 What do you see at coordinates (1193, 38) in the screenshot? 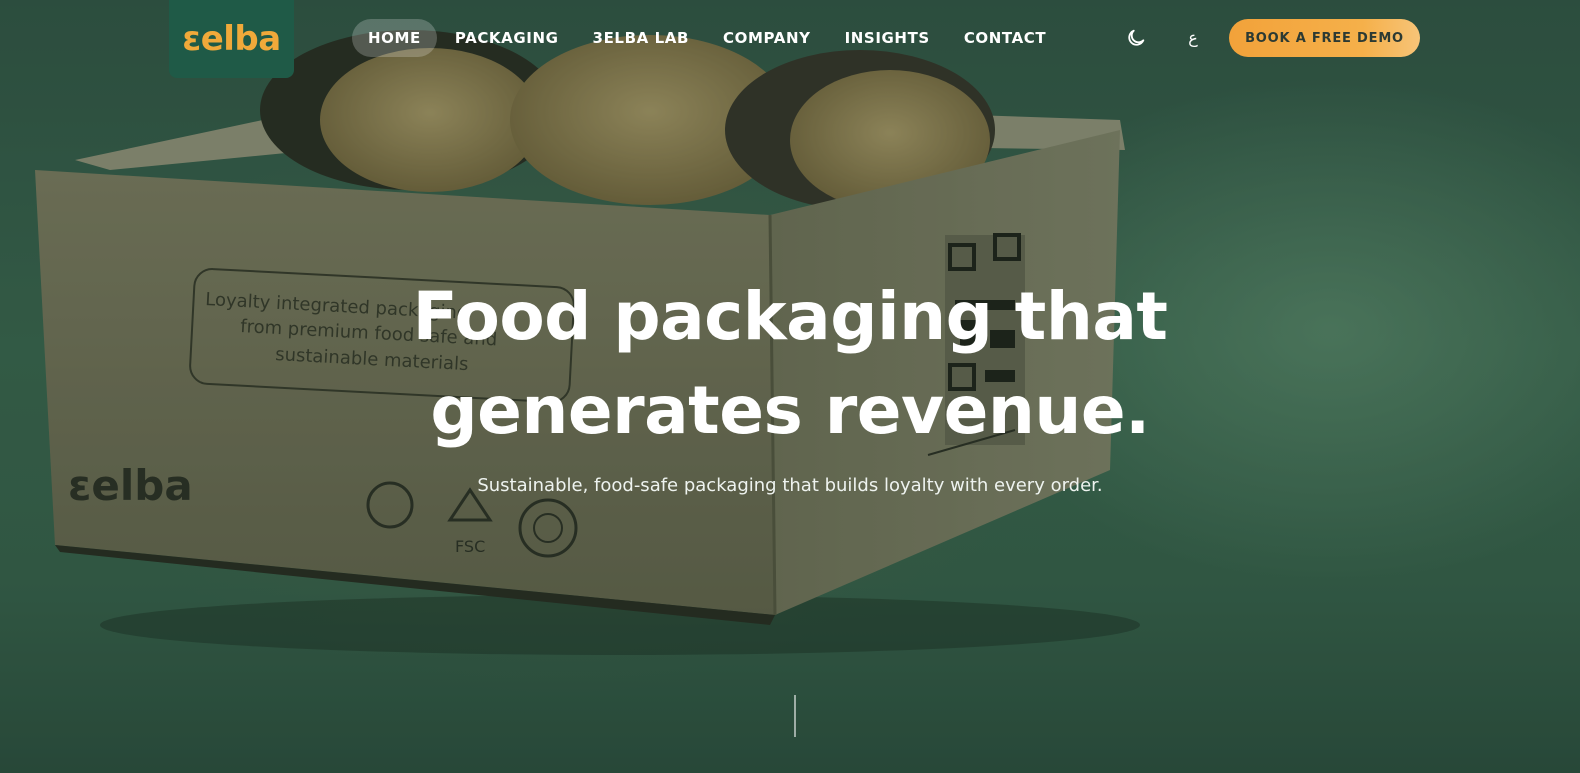
I see `language-toggle: ع` at bounding box center [1193, 38].